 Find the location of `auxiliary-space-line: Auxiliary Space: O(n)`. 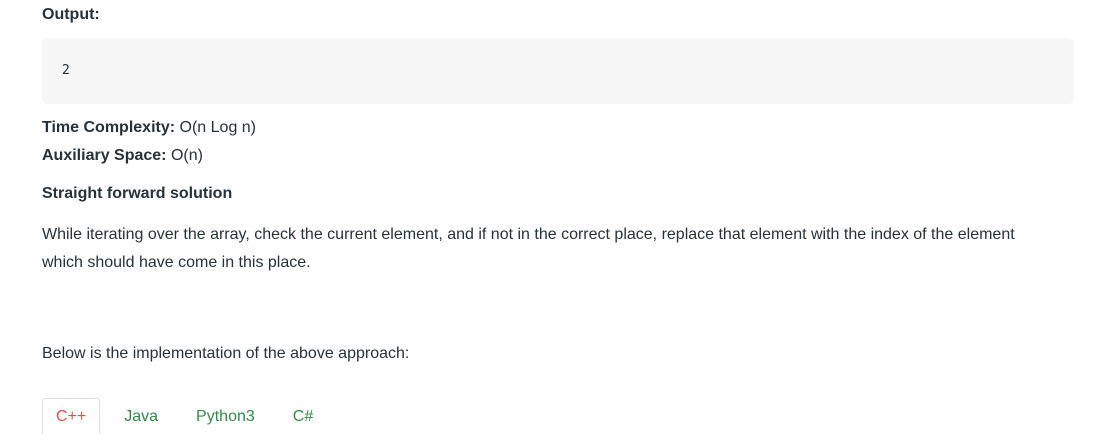

auxiliary-space-line: Auxiliary Space: O(n) is located at coordinates (122, 156).